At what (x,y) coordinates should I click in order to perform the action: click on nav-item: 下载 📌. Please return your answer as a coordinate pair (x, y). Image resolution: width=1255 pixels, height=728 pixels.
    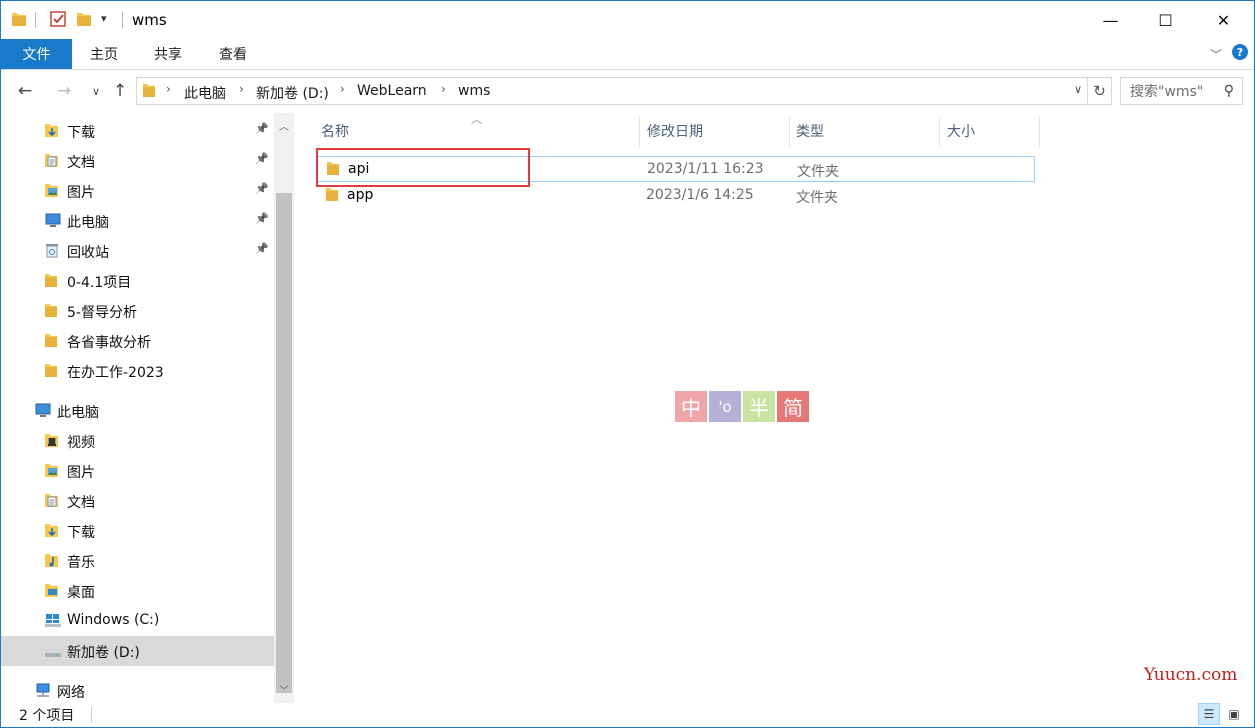
    Looking at the image, I should click on (137, 131).